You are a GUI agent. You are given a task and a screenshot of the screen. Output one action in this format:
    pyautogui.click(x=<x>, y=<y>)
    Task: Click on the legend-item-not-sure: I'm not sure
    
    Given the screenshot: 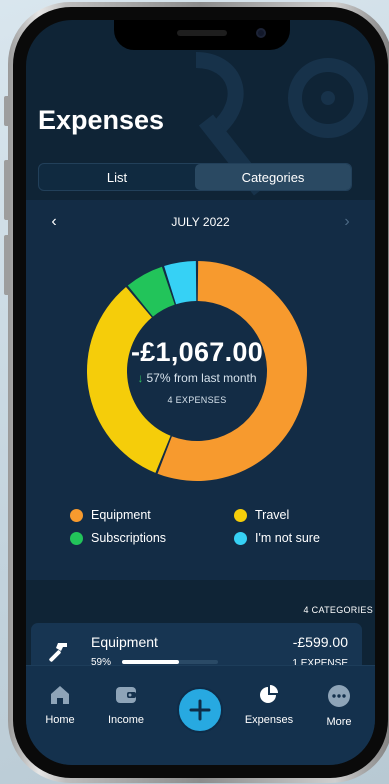 What is the action you would take?
    pyautogui.click(x=297, y=538)
    